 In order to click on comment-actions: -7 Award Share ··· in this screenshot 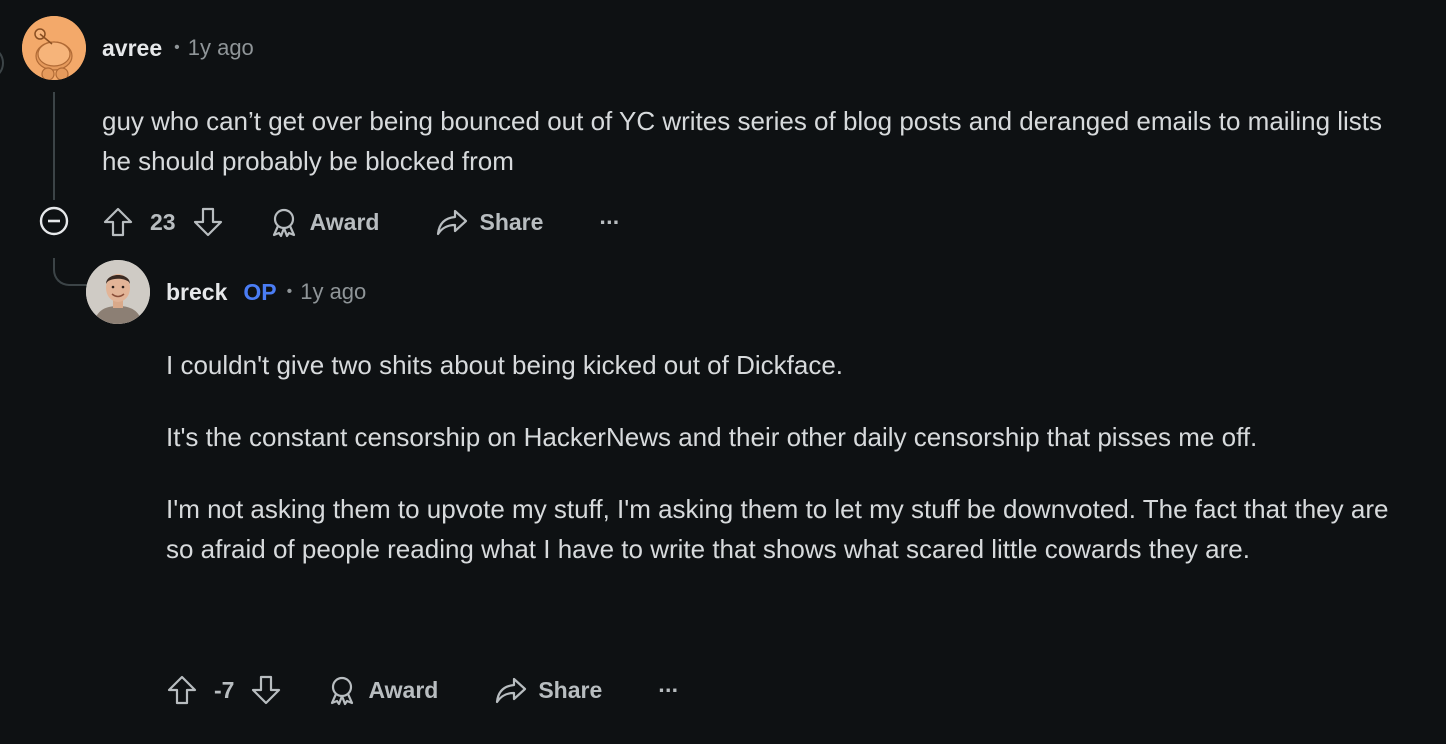, I will do `click(422, 690)`.